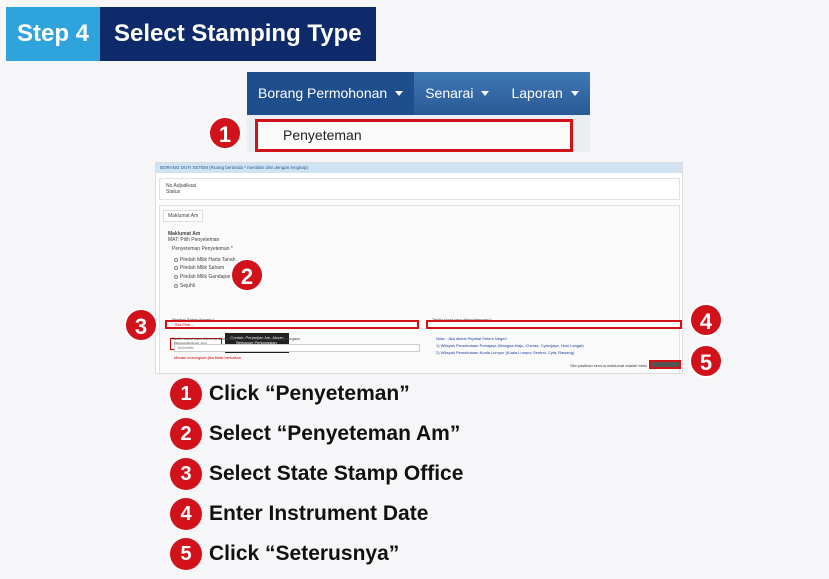 The height and width of the screenshot is (579, 829). Describe the element at coordinates (53, 34) in the screenshot. I see `step-label: Step 4` at that location.